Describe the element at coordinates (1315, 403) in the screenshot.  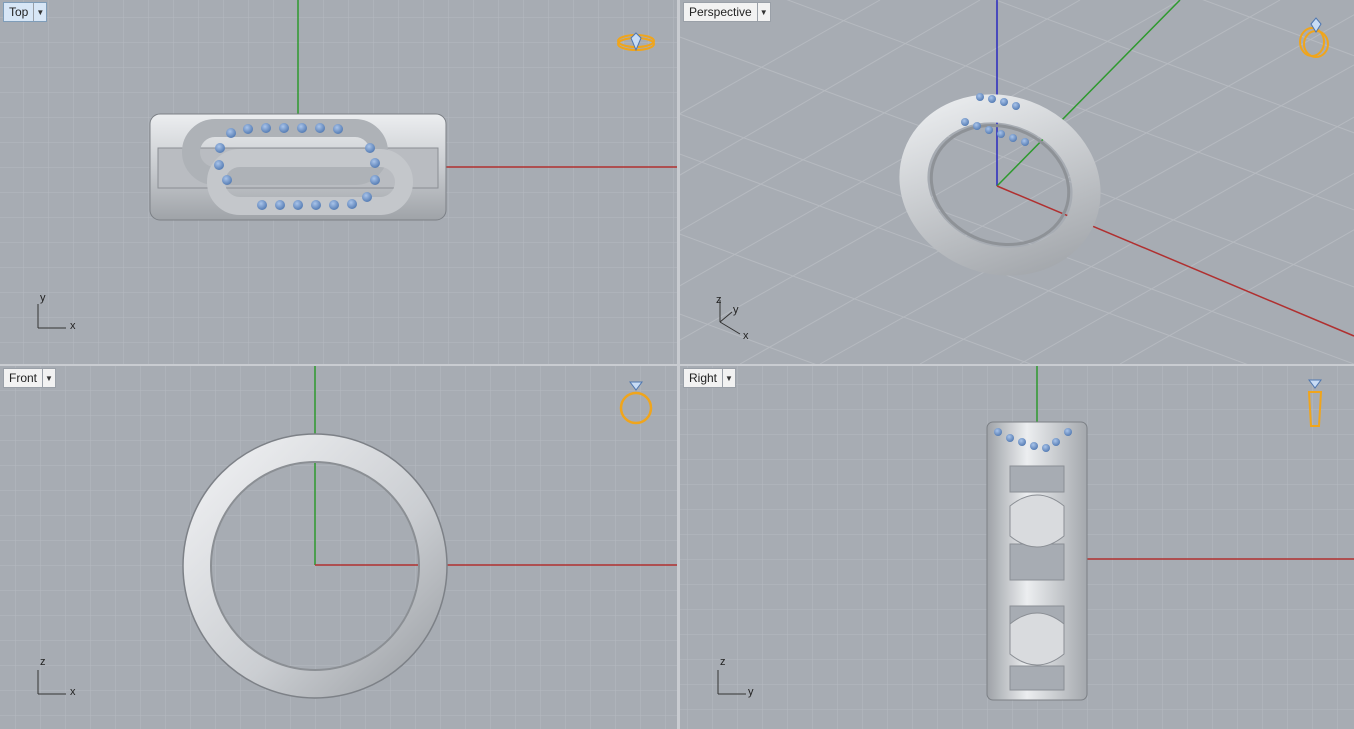
I see `ring-side-view-icon` at that location.